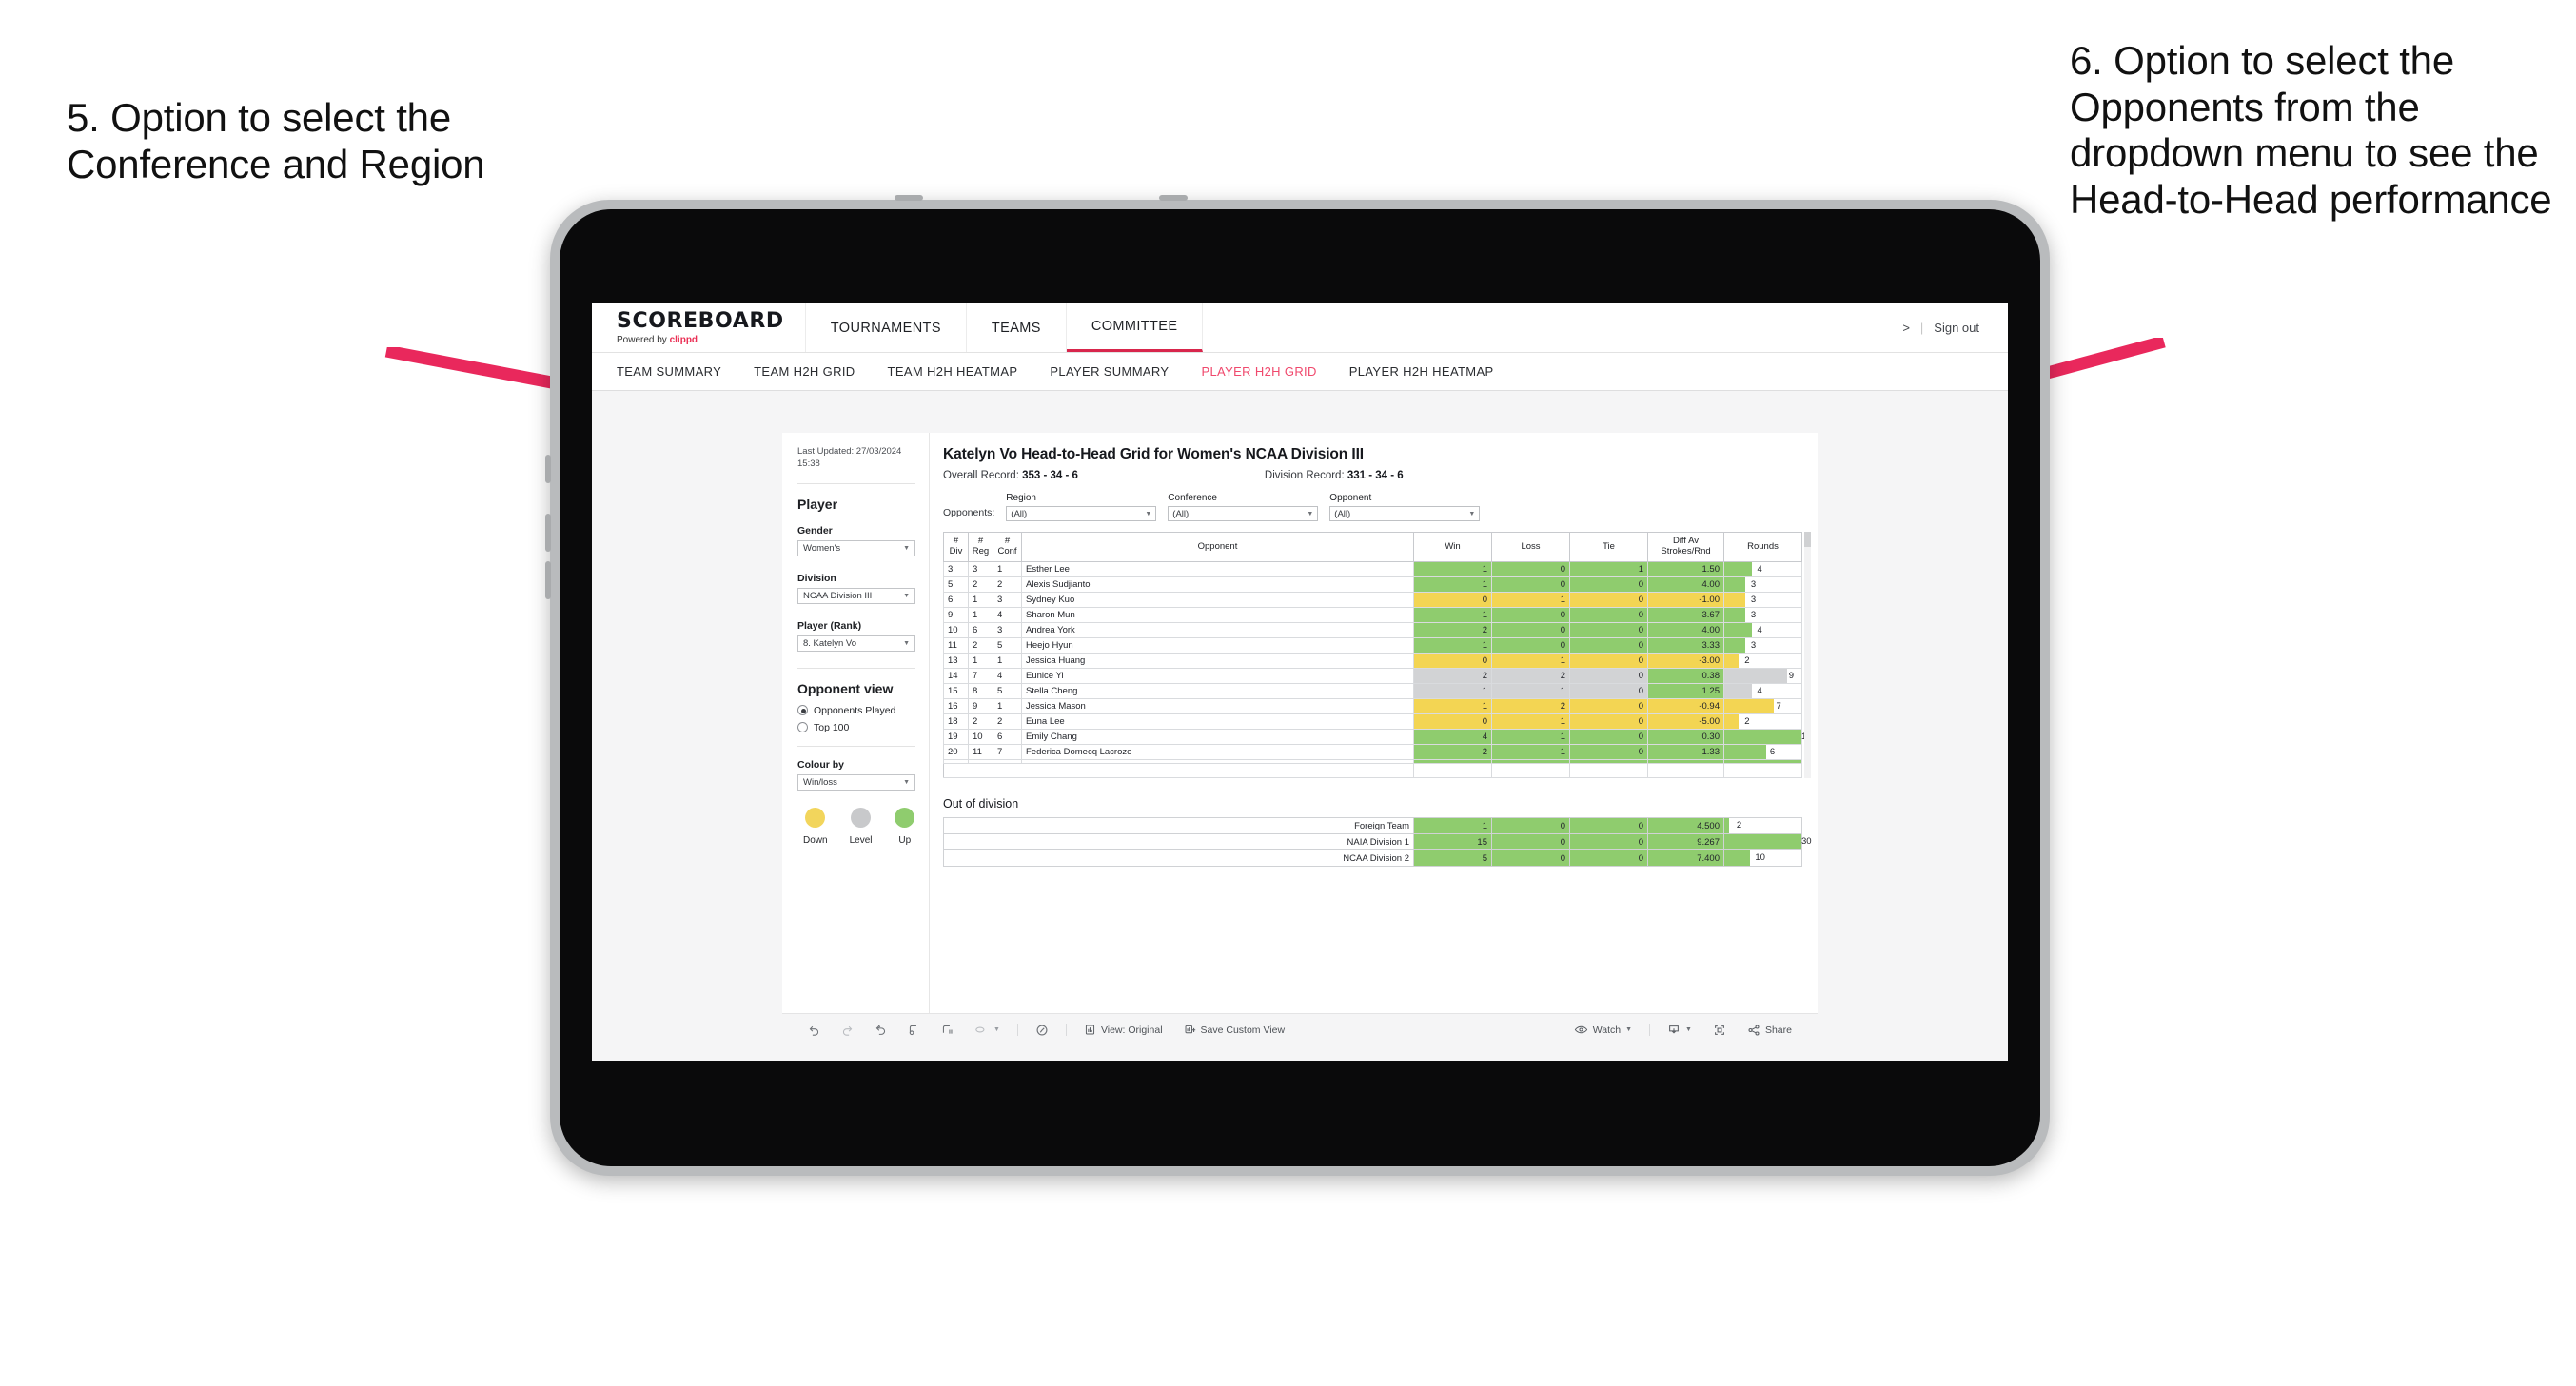 The width and height of the screenshot is (2576, 1386). I want to click on table-row: 3 3 1 Esther Lee 1 0 1 1.50 4, so click(1372, 569).